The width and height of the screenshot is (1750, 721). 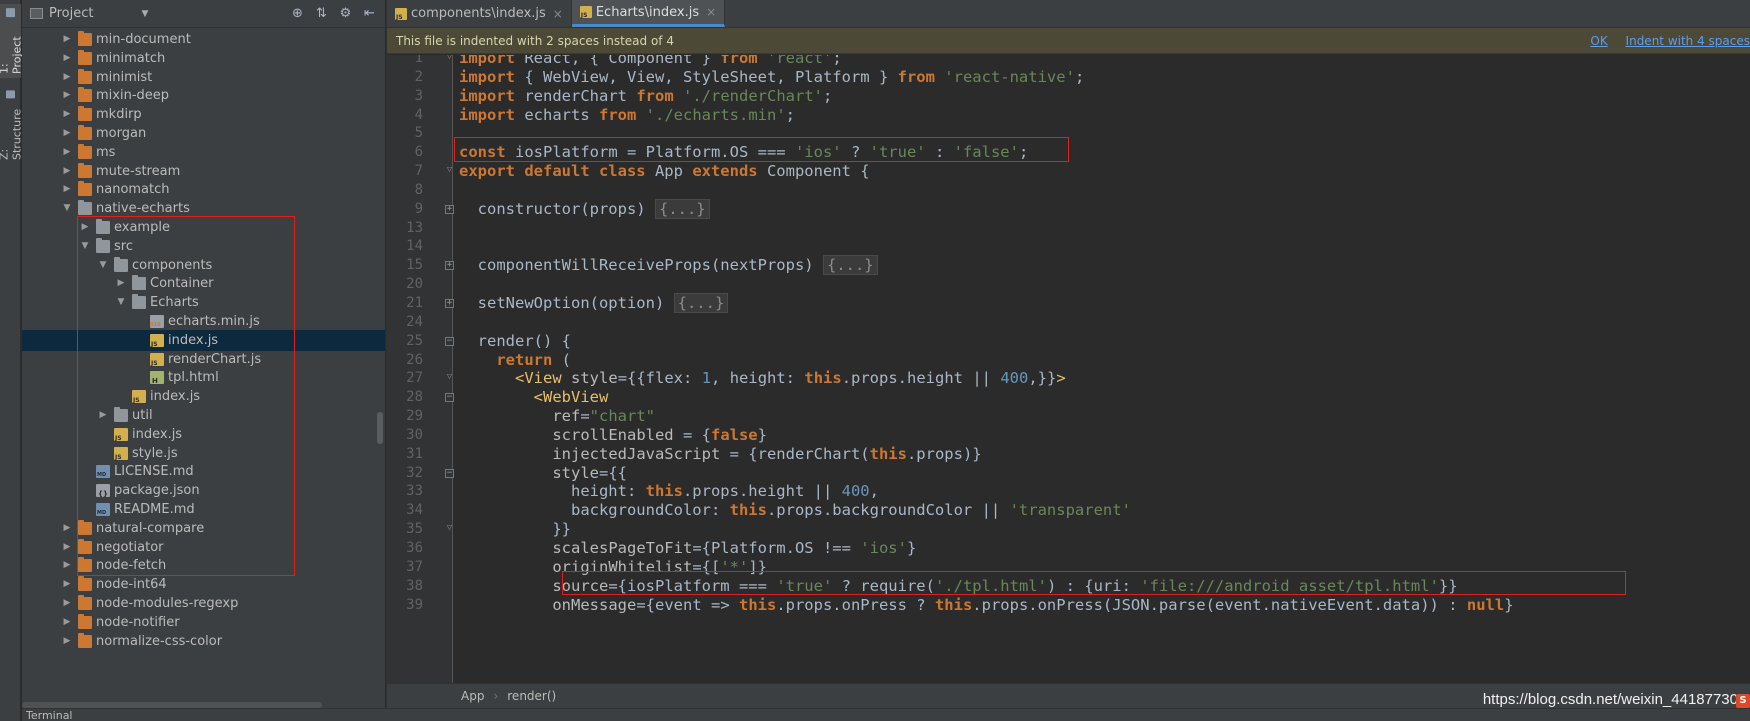 I want to click on terminal-tab-label: Terminal, so click(x=49, y=715).